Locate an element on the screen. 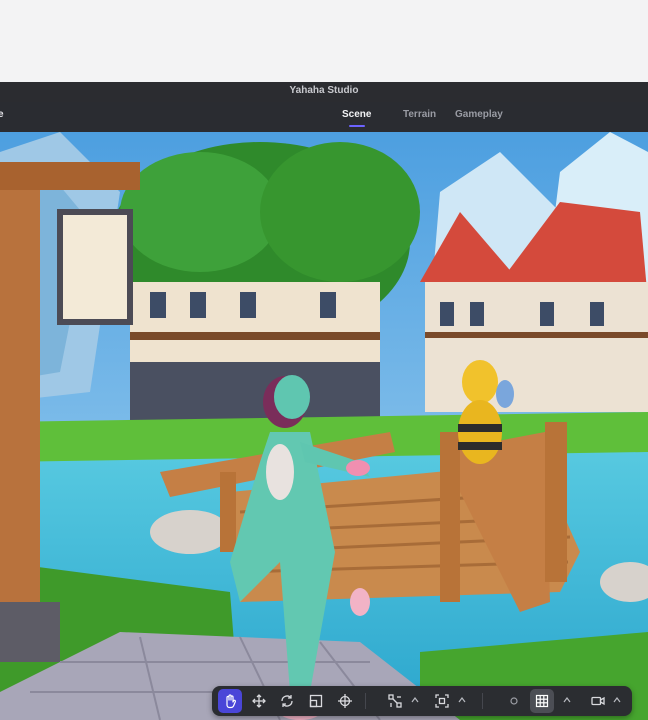 This screenshot has width=648, height=720. dot-tool-button is located at coordinates (514, 701).